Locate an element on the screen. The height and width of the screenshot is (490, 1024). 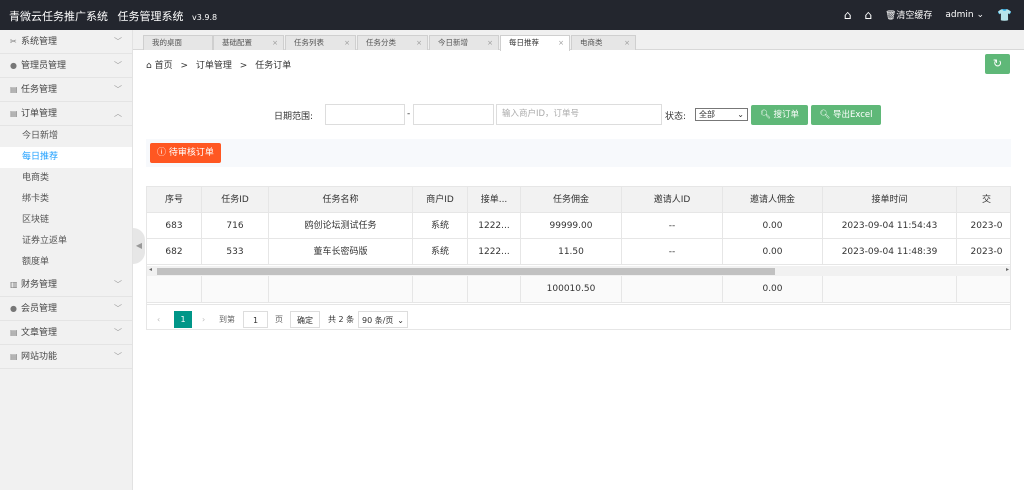
tab: 今日新增 × is located at coordinates (464, 42).